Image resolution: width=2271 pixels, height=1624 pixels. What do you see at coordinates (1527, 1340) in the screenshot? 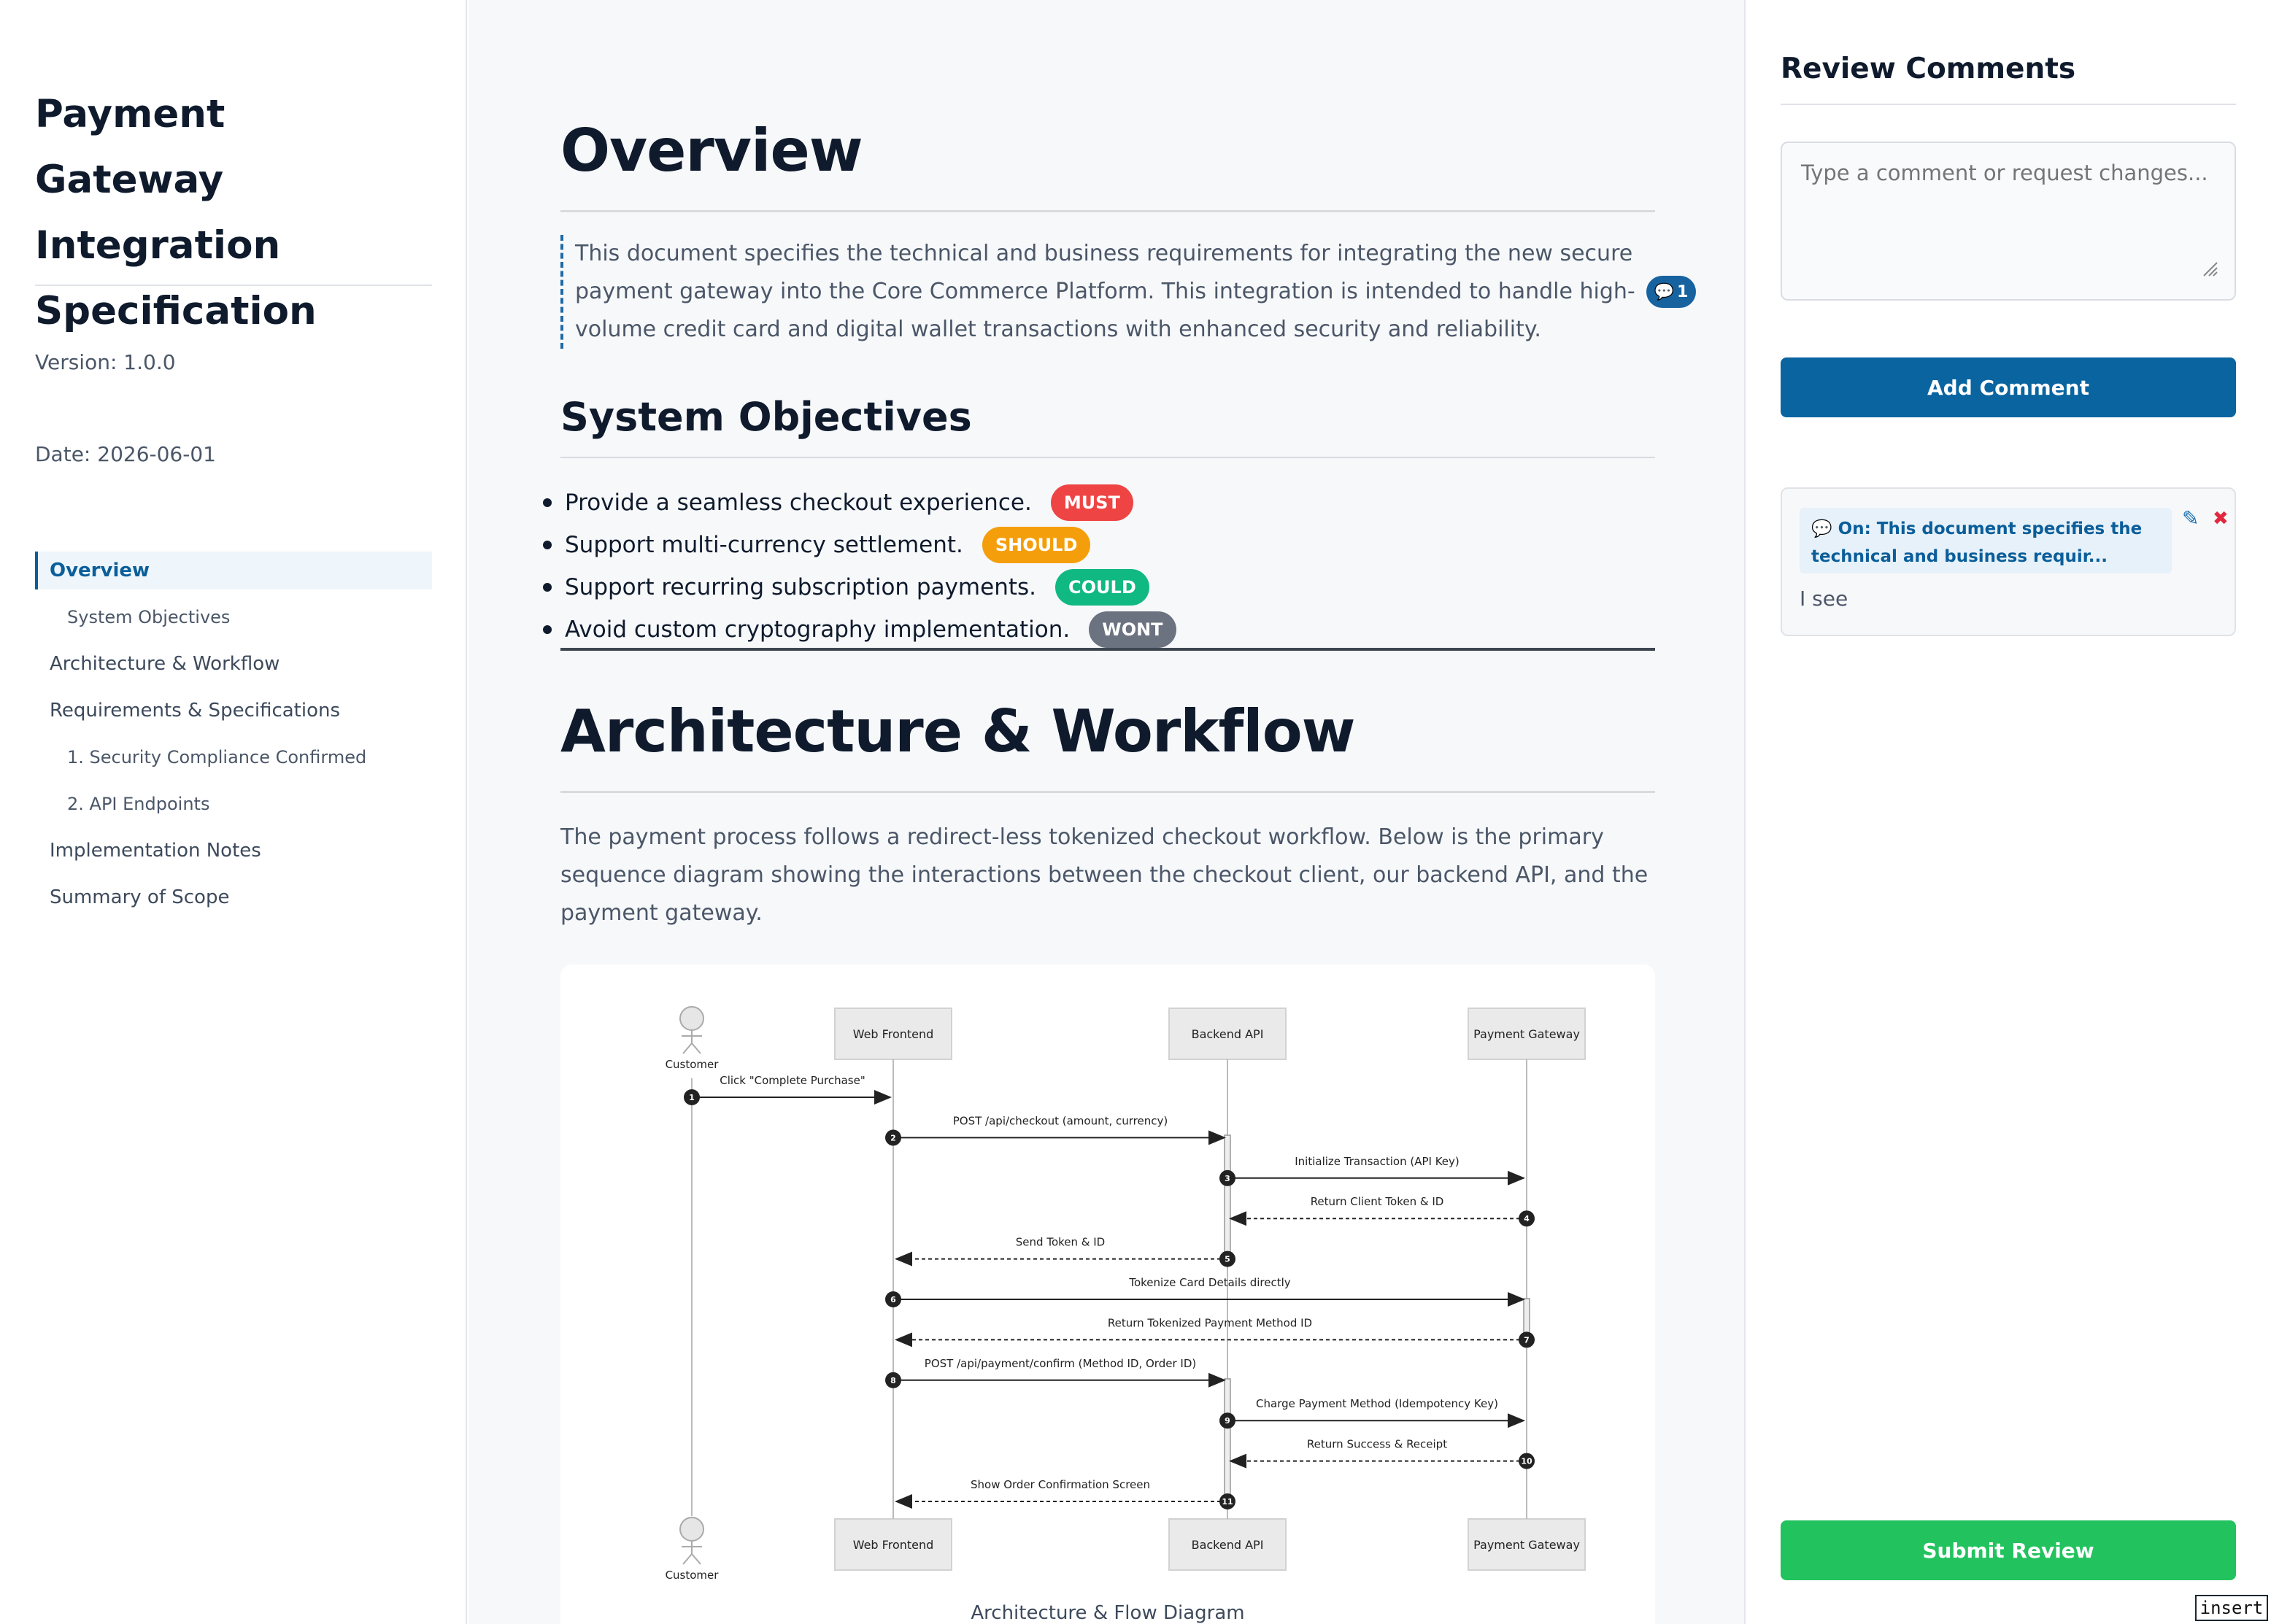
I see `step-number: 7` at bounding box center [1527, 1340].